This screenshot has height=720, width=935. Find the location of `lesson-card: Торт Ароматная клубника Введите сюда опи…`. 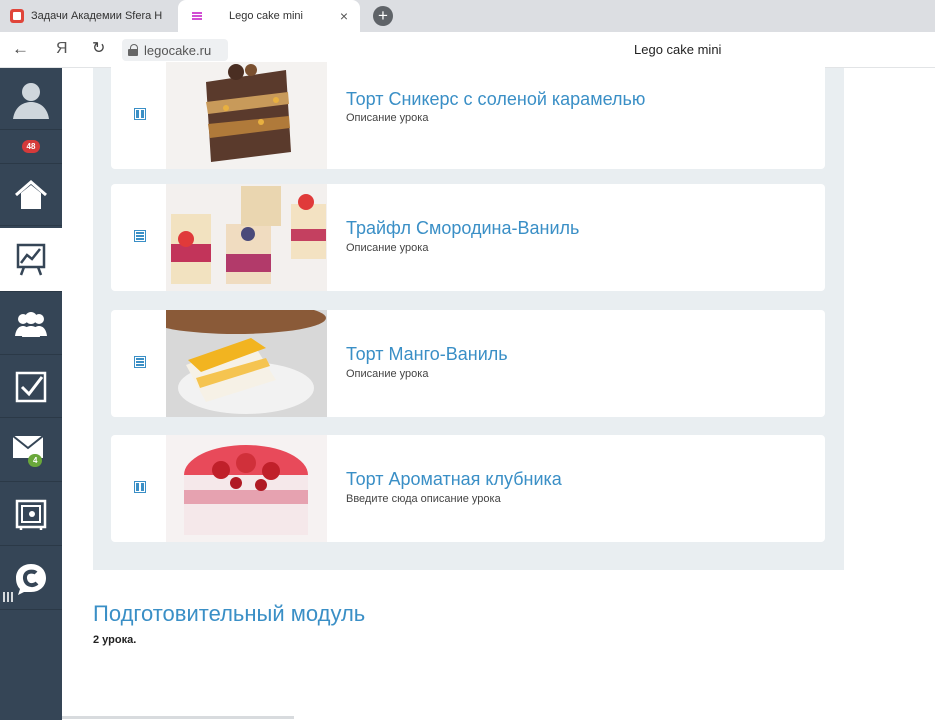

lesson-card: Торт Ароматная клубника Введите сюда опи… is located at coordinates (468, 488).